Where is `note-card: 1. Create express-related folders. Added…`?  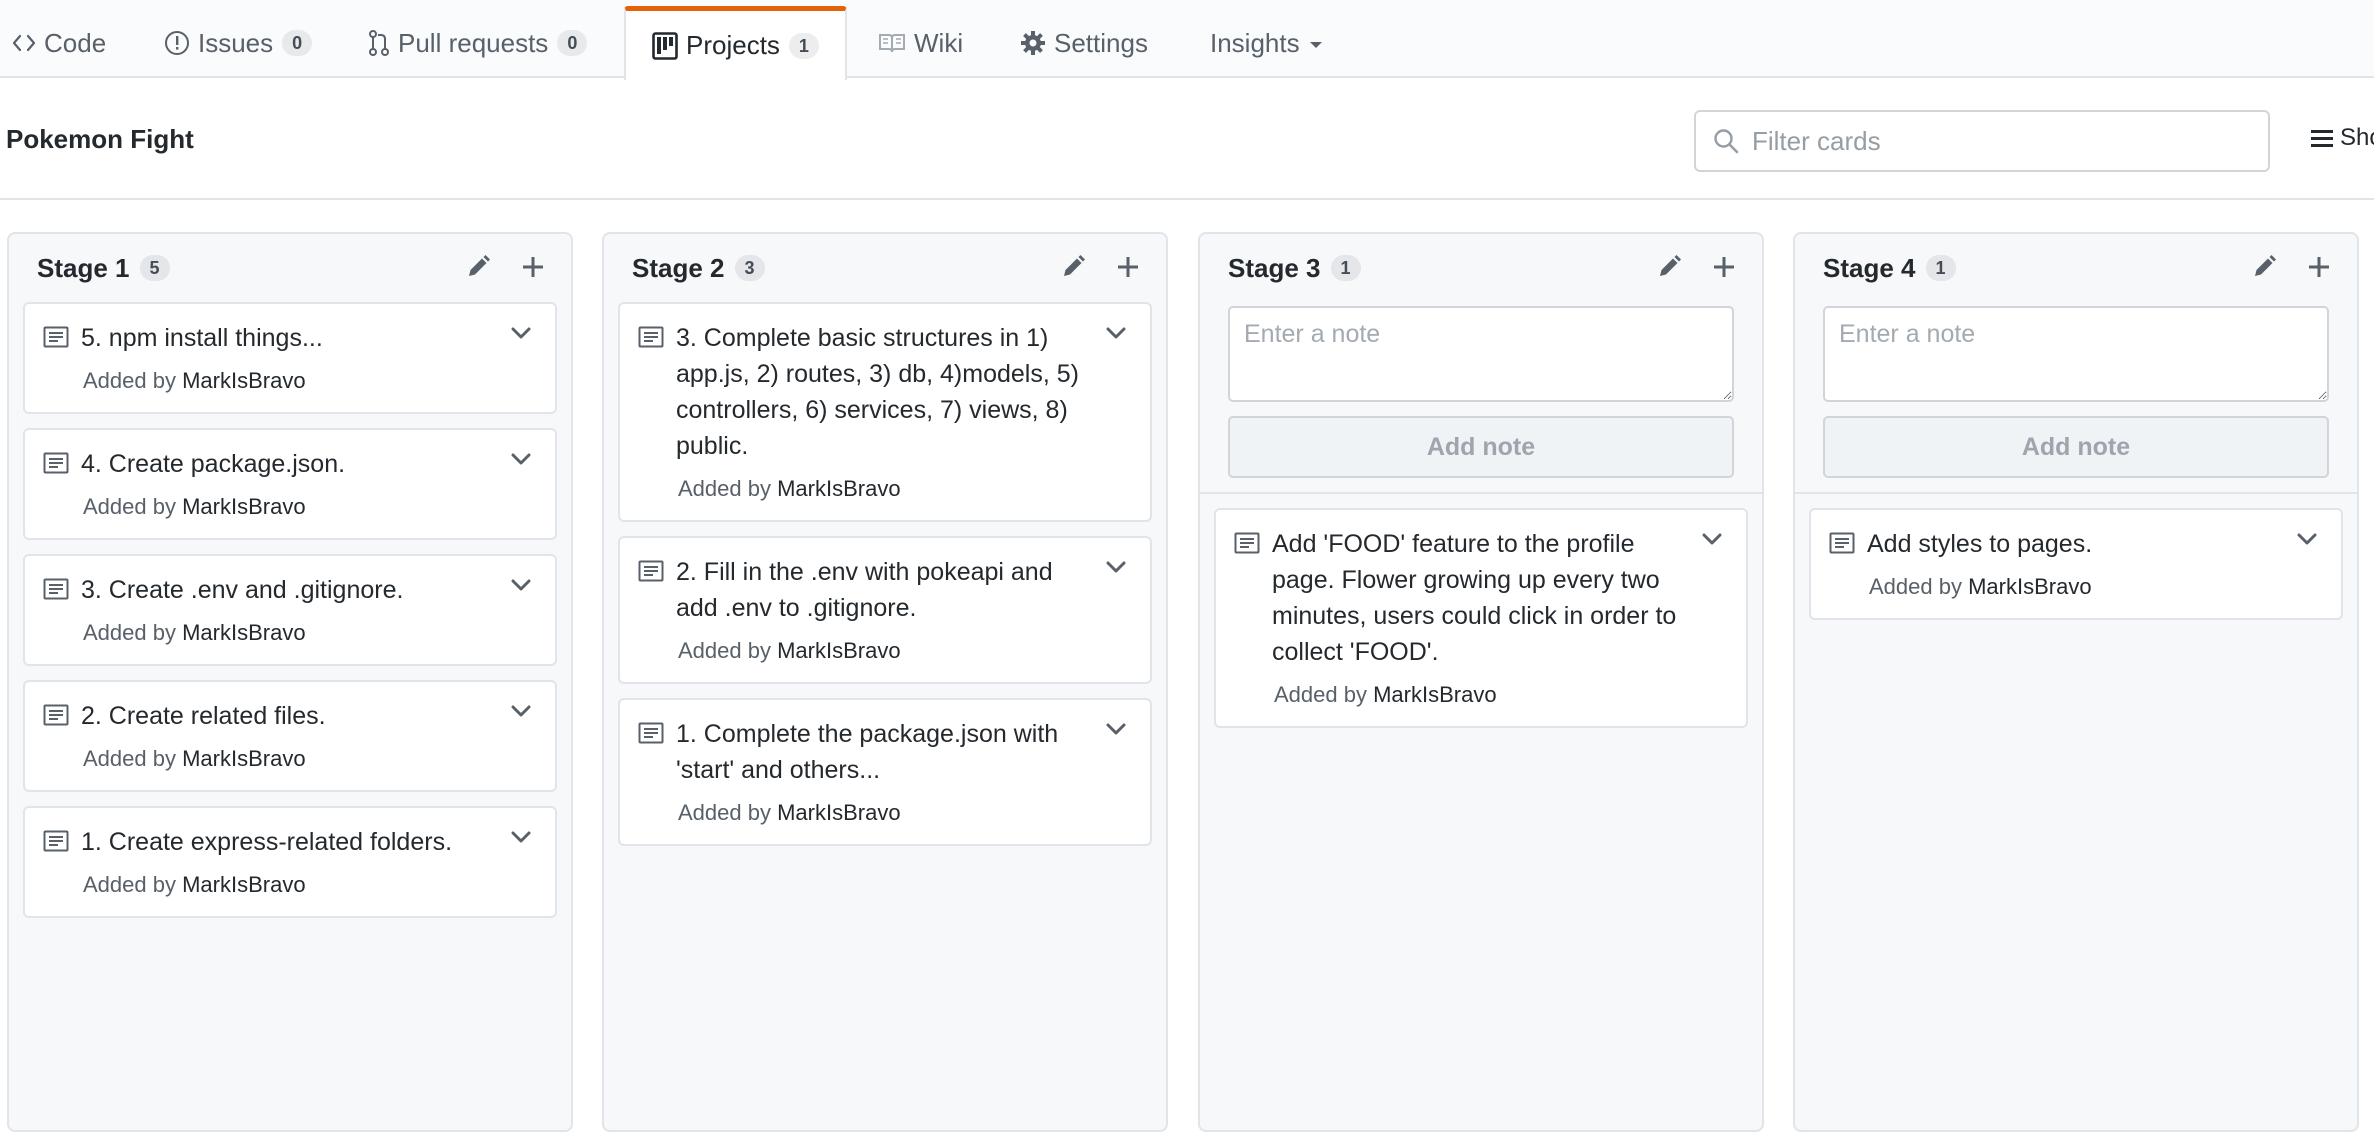
note-card: 1. Create express-related folders. Added… is located at coordinates (290, 862).